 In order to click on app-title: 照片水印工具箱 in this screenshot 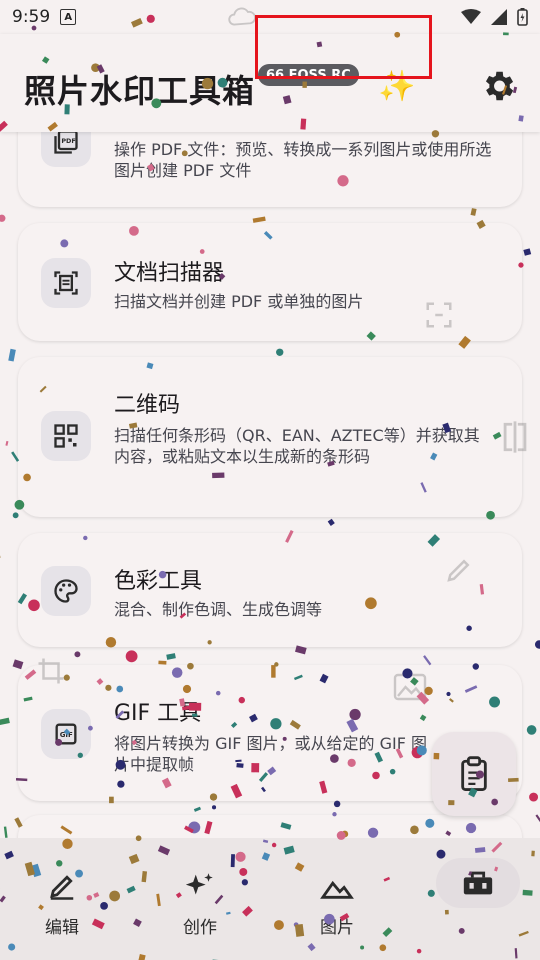, I will do `click(140, 91)`.